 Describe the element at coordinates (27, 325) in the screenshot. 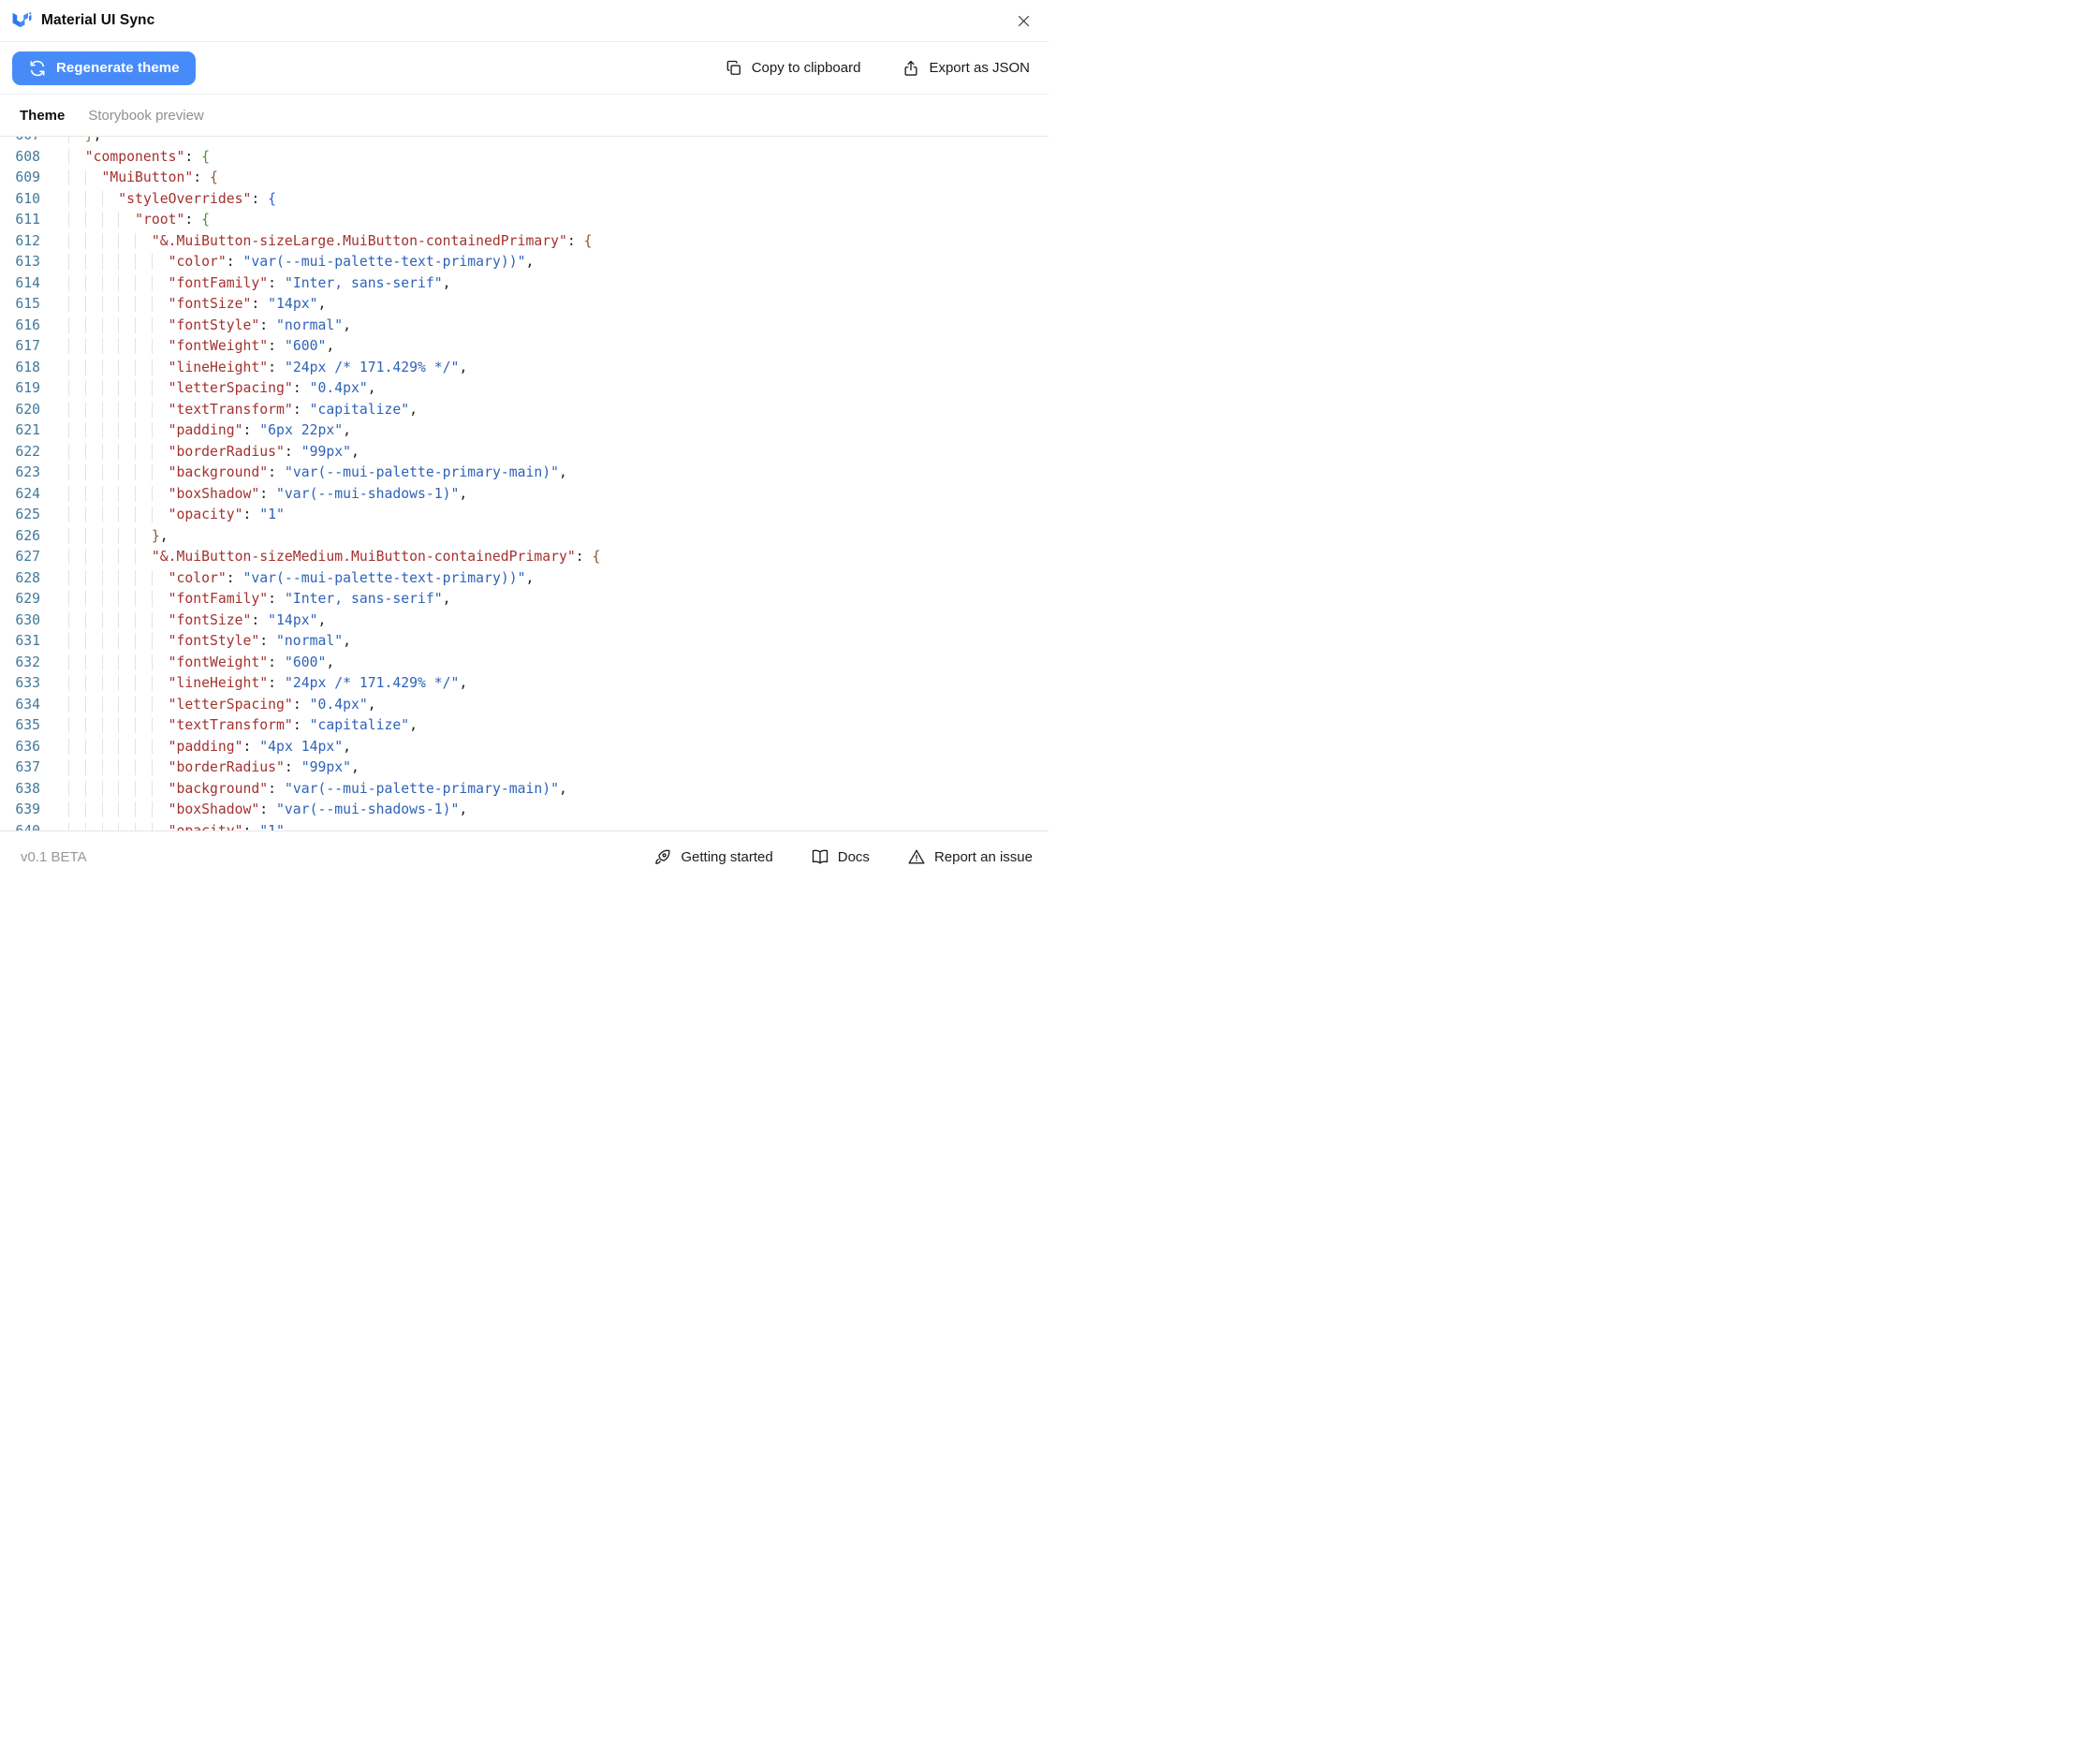

I see `line-number: 616` at that location.